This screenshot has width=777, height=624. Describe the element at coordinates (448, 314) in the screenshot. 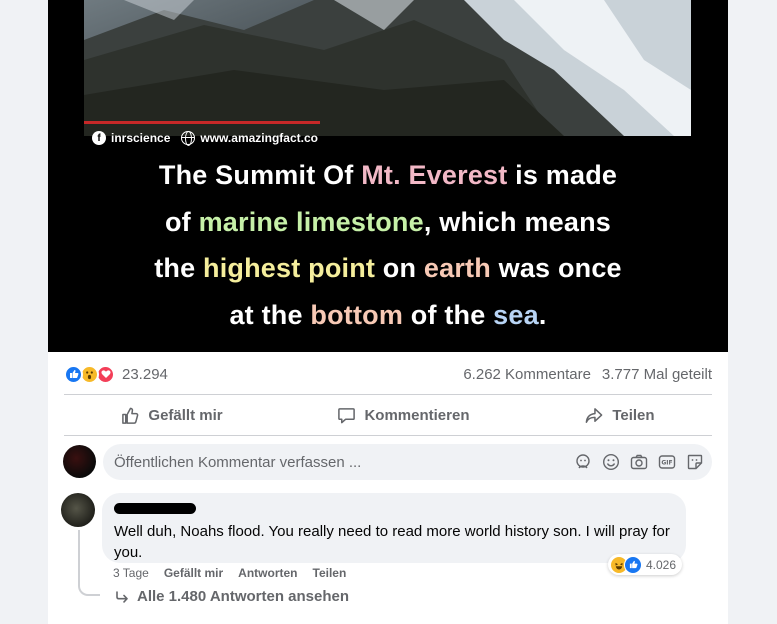

I see `caption-segment: of the` at that location.